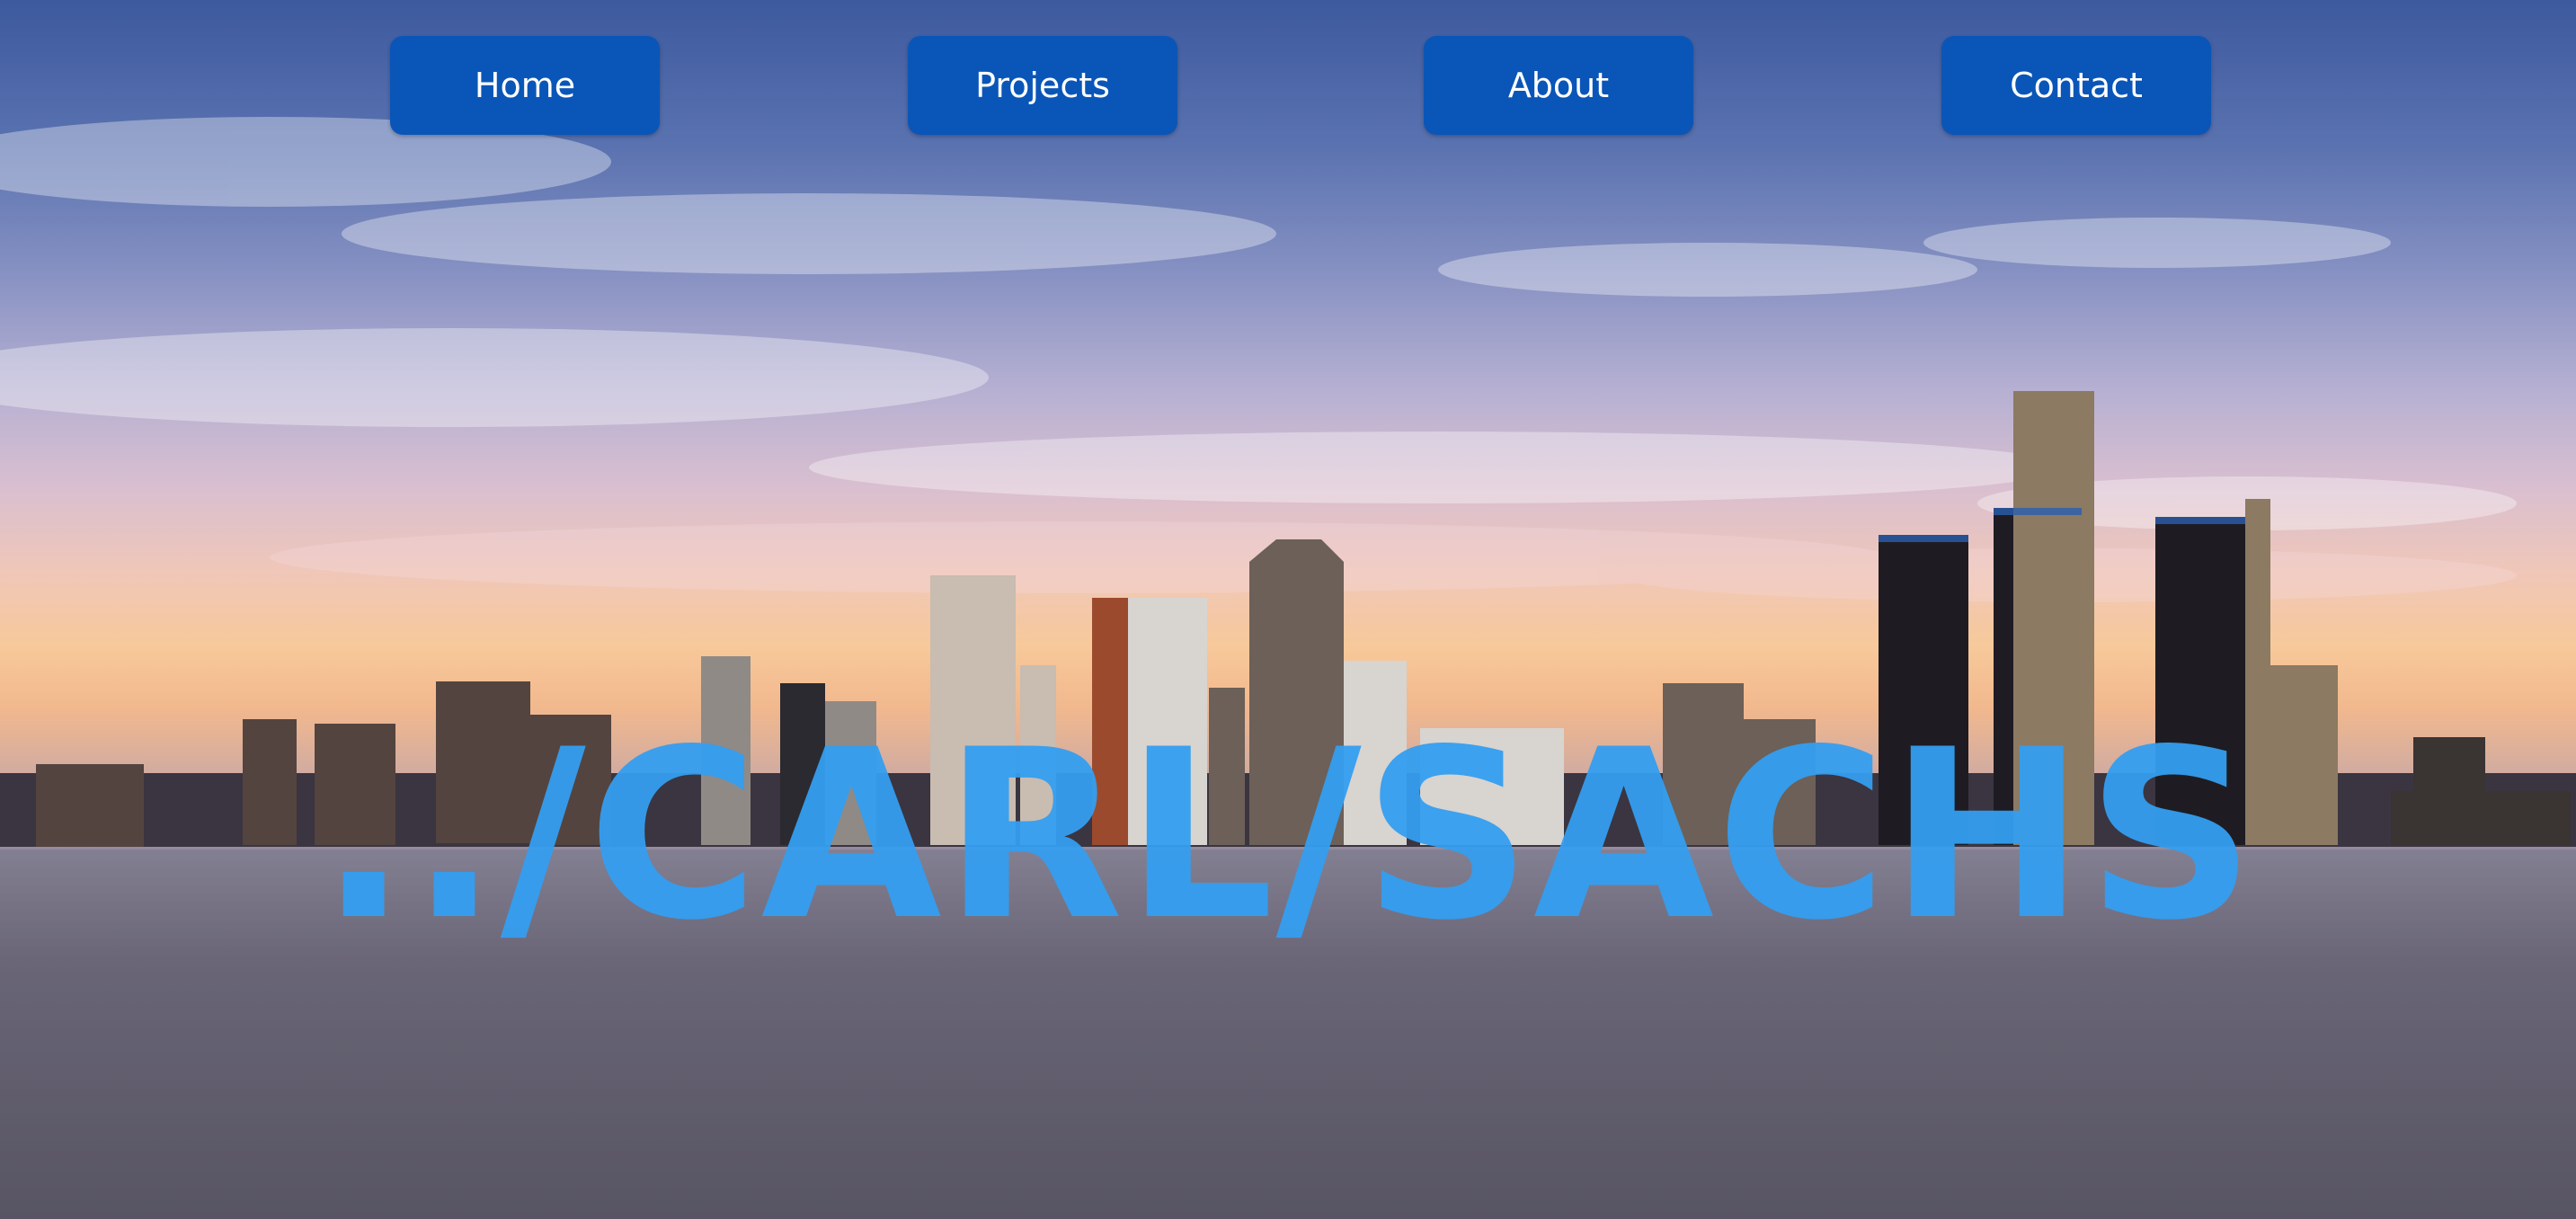 The height and width of the screenshot is (1219, 2576). What do you see at coordinates (1042, 85) in the screenshot?
I see `nav-projects-button: Projects` at bounding box center [1042, 85].